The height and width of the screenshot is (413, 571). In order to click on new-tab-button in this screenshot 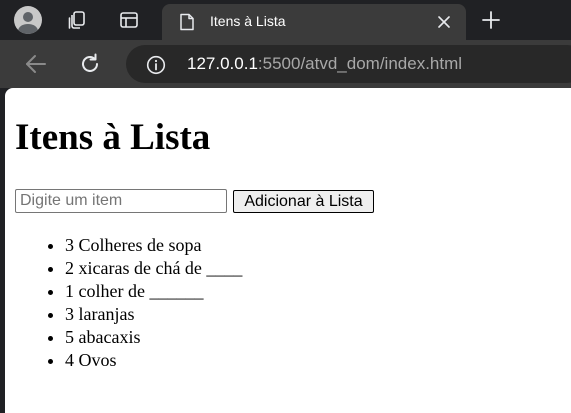, I will do `click(491, 20)`.